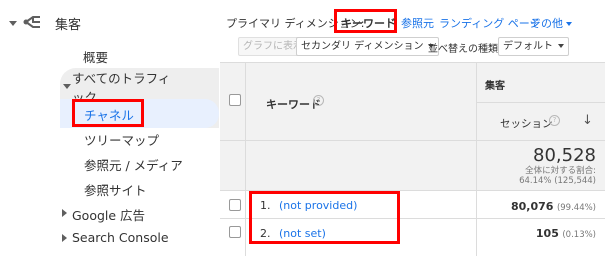 This screenshot has height=256, width=605. I want to click on collapse-caret-icon, so click(13, 23).